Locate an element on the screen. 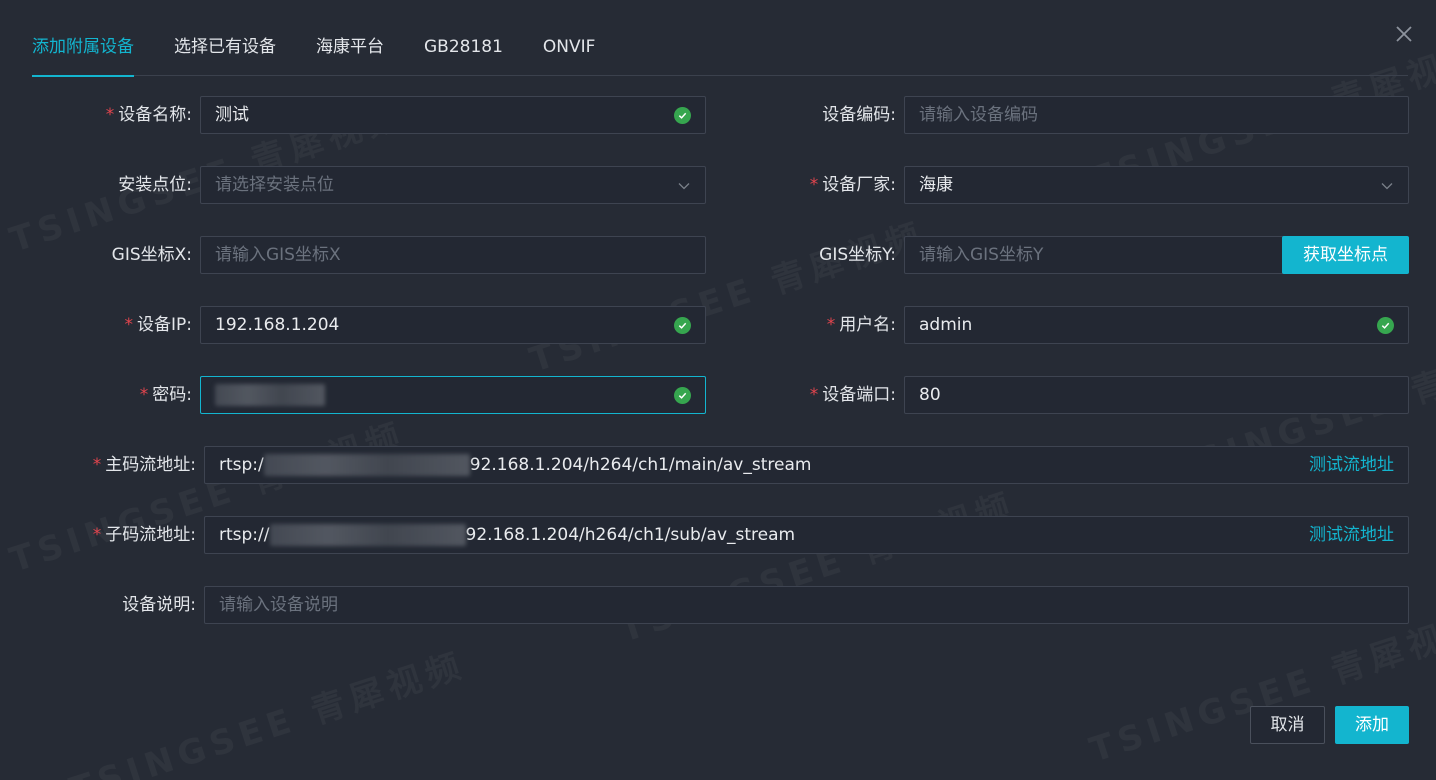  tab-hikvision-platform: 海康平台 is located at coordinates (350, 52).